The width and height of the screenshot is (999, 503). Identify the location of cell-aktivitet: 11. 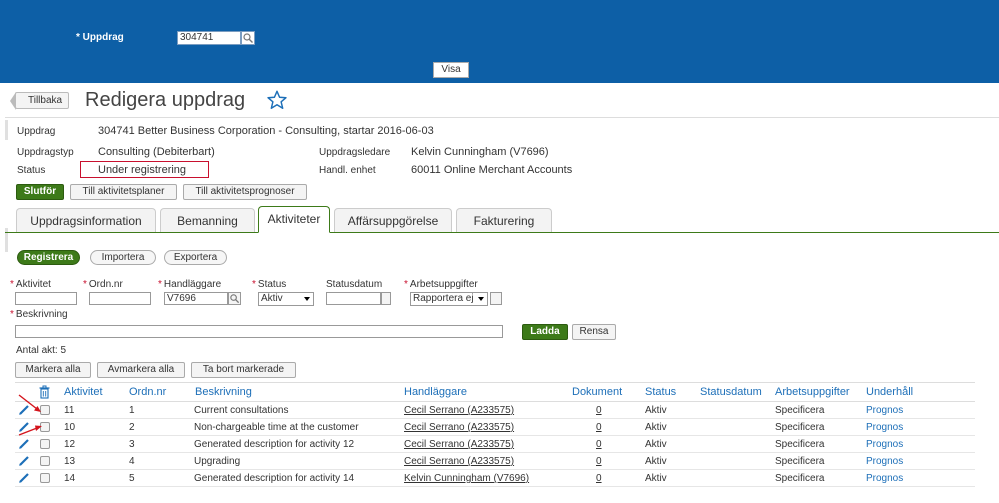
(69, 410).